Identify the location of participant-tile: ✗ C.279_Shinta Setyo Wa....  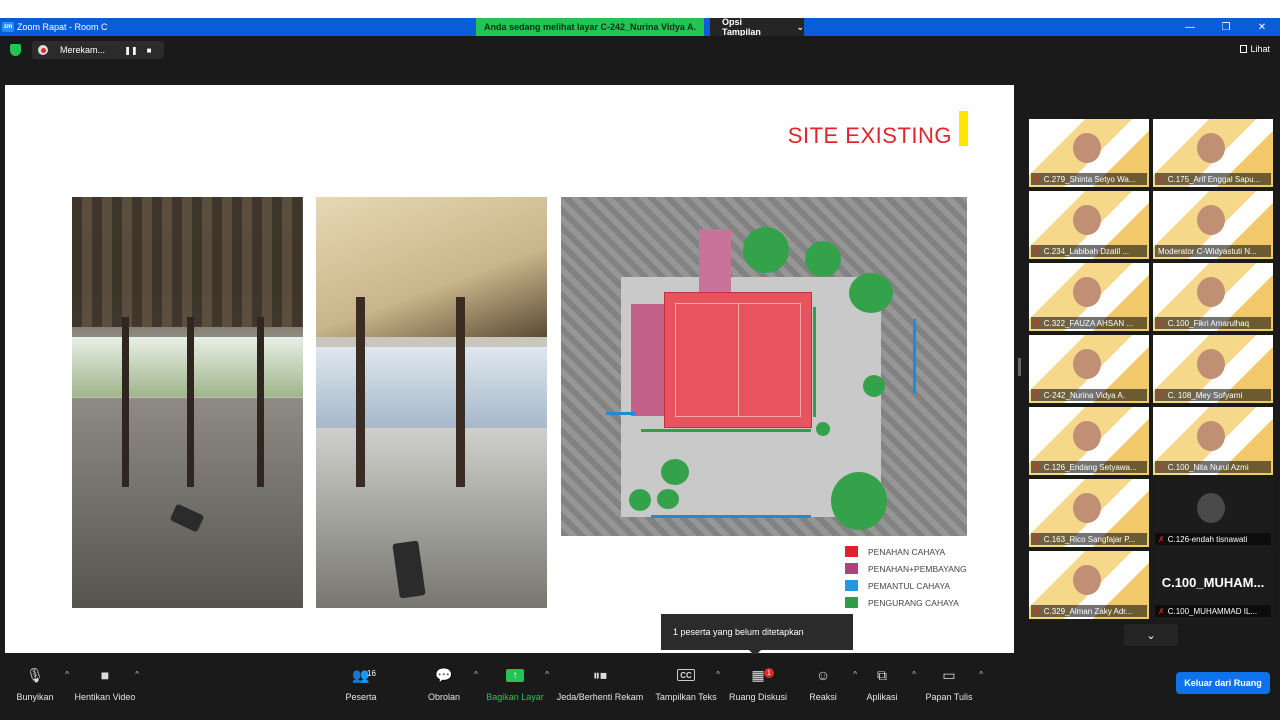
(1089, 153).